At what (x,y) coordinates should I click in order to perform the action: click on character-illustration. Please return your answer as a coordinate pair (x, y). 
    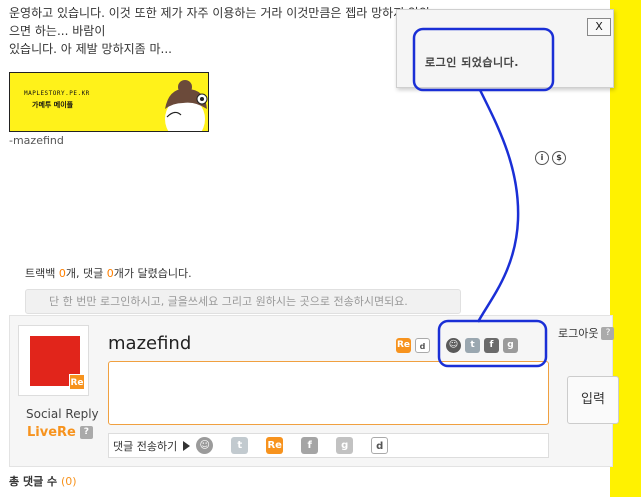
    Looking at the image, I should click on (186, 105).